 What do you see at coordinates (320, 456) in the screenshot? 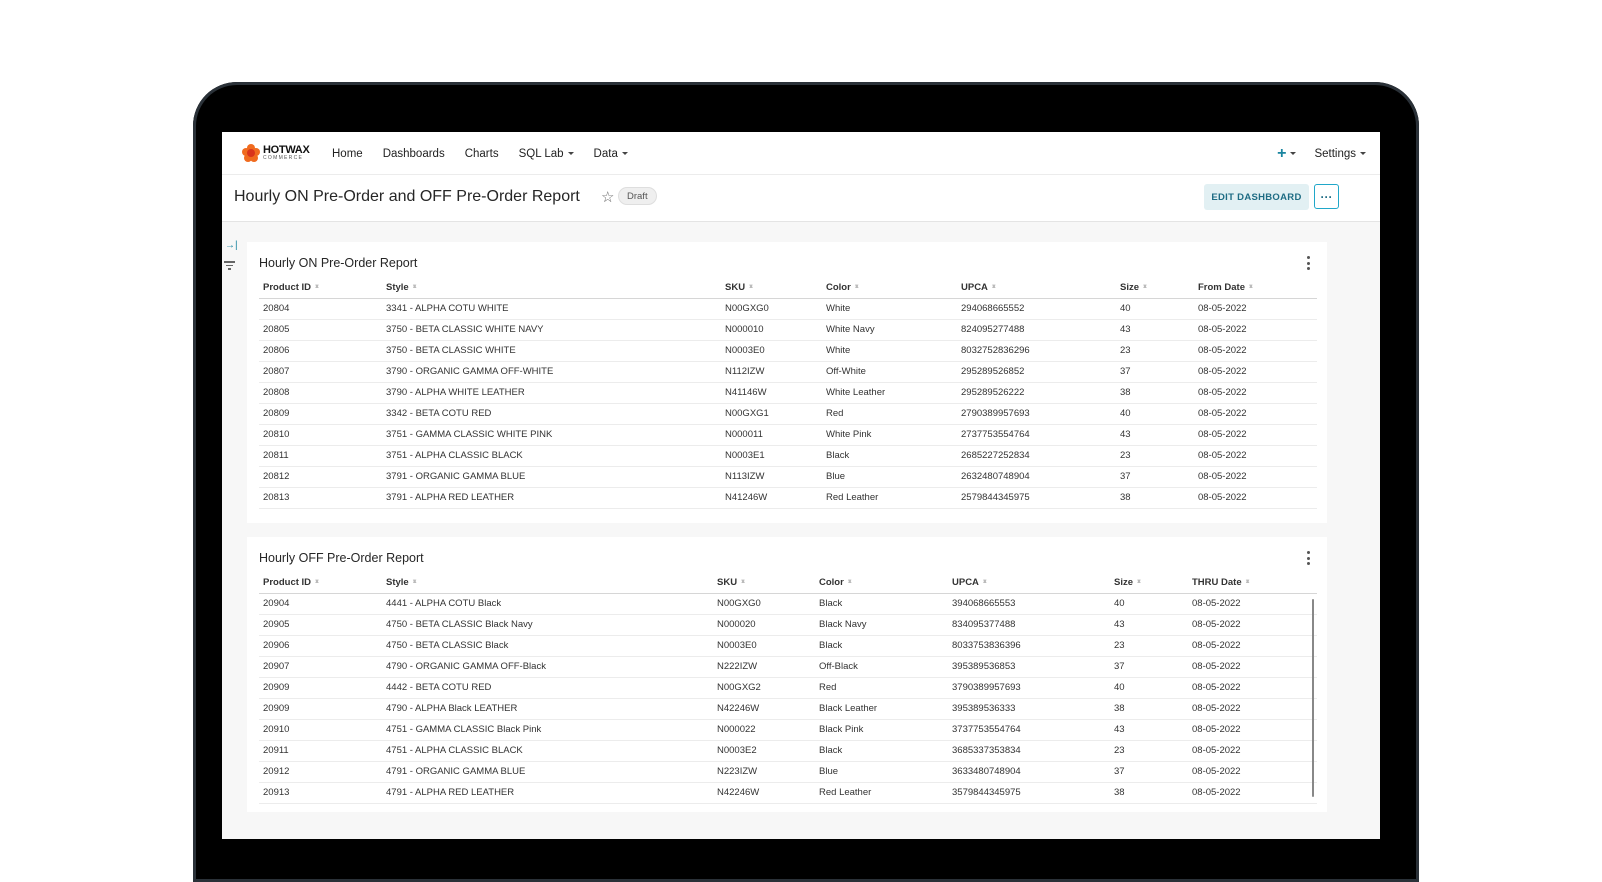
I see `table-cell: 20811` at bounding box center [320, 456].